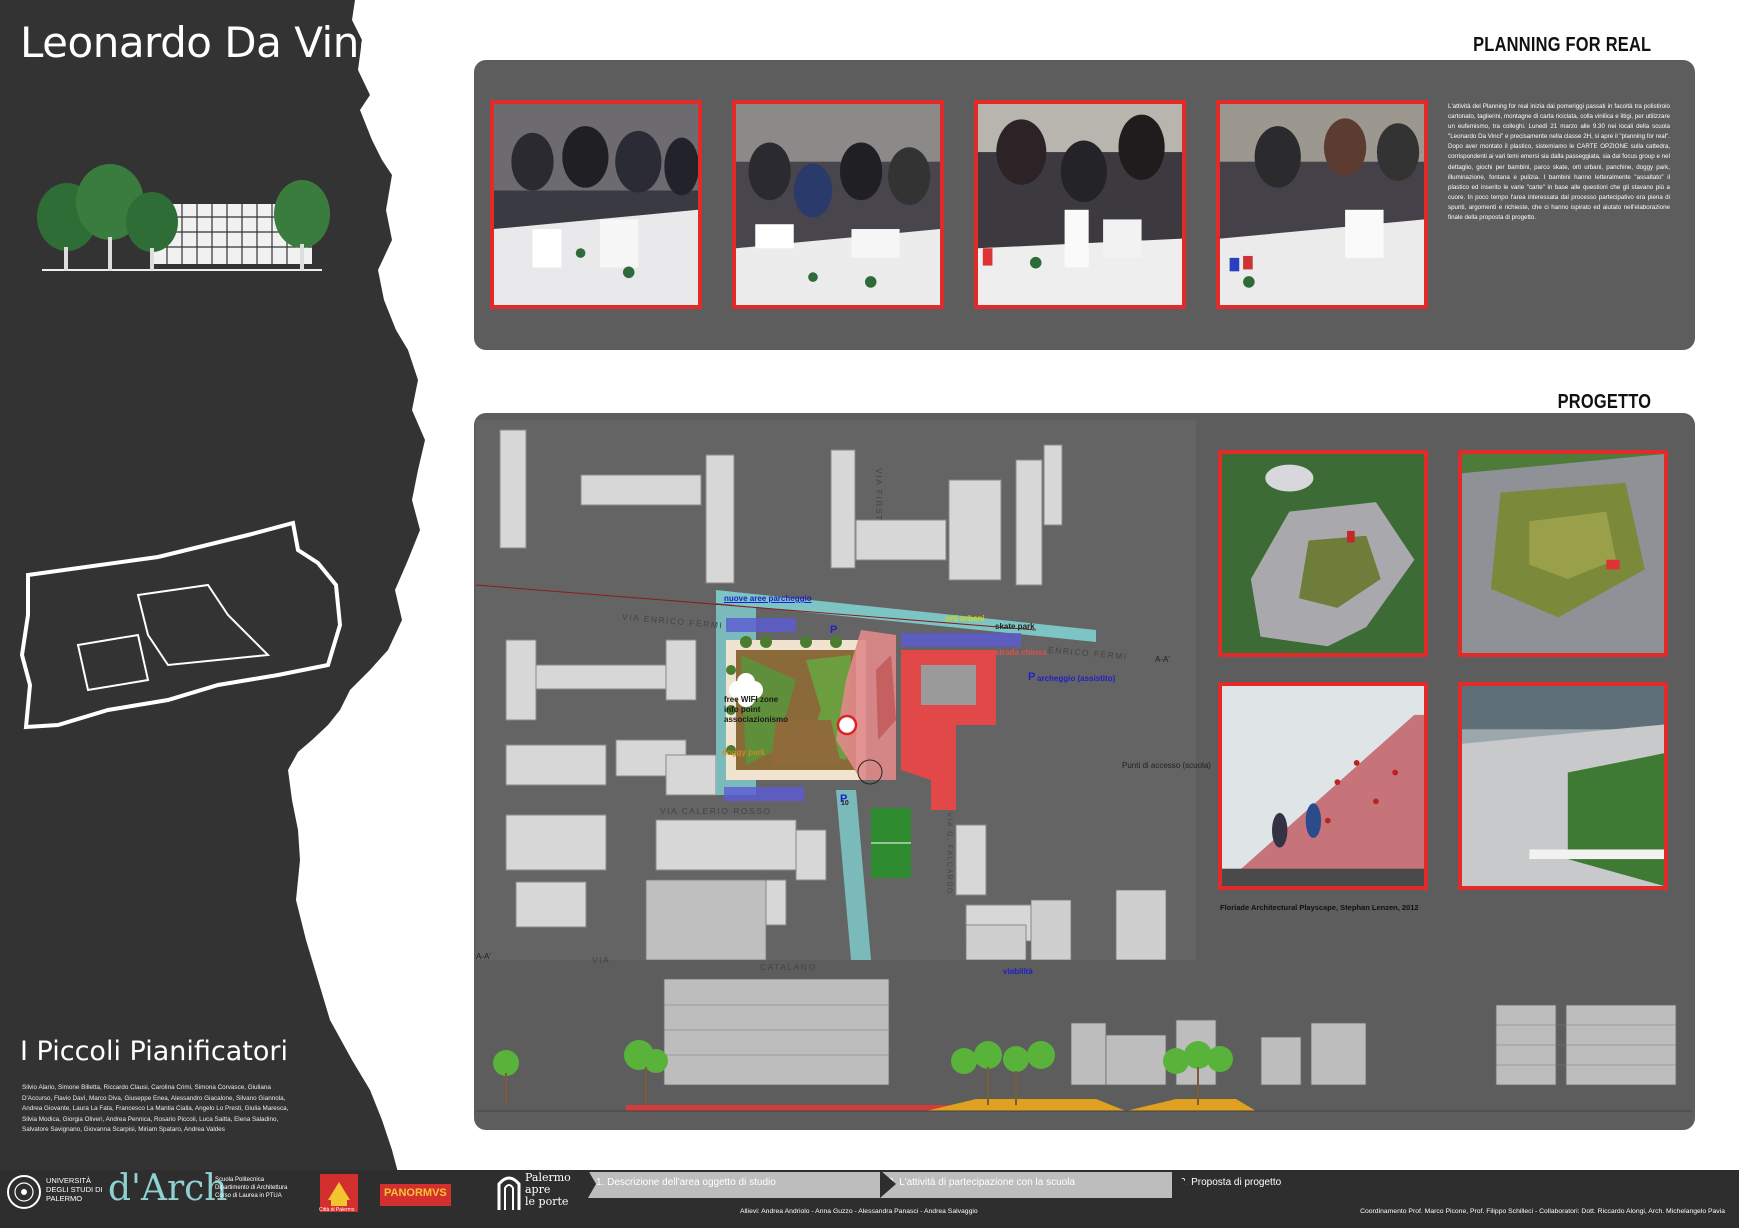 This screenshot has height=1228, width=1739. What do you see at coordinates (751, 699) in the screenshot?
I see `label-free-wifi: free WIFI zone` at bounding box center [751, 699].